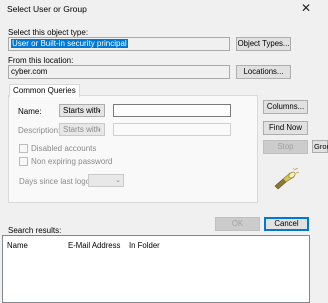 This screenshot has height=303, width=328. What do you see at coordinates (23, 148) in the screenshot?
I see `disabled-accounts-checkbox` at bounding box center [23, 148].